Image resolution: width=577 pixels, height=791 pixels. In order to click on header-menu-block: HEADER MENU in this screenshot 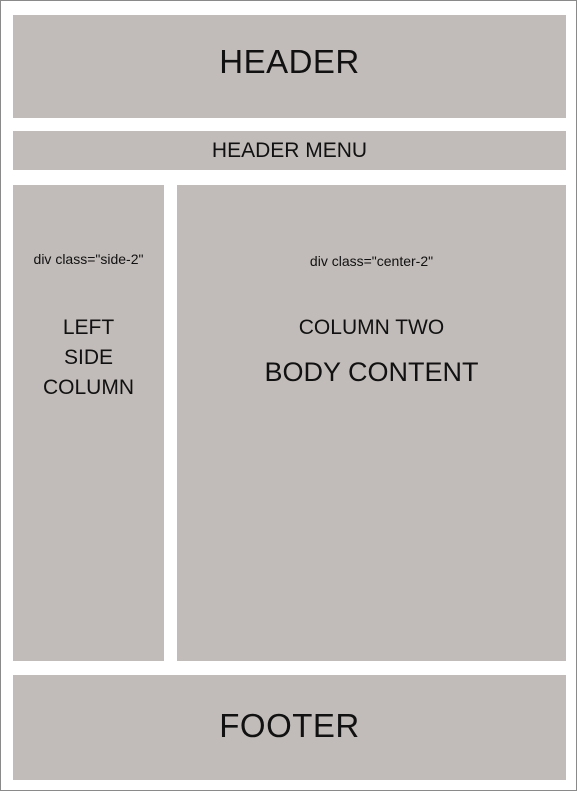, I will do `click(289, 150)`.